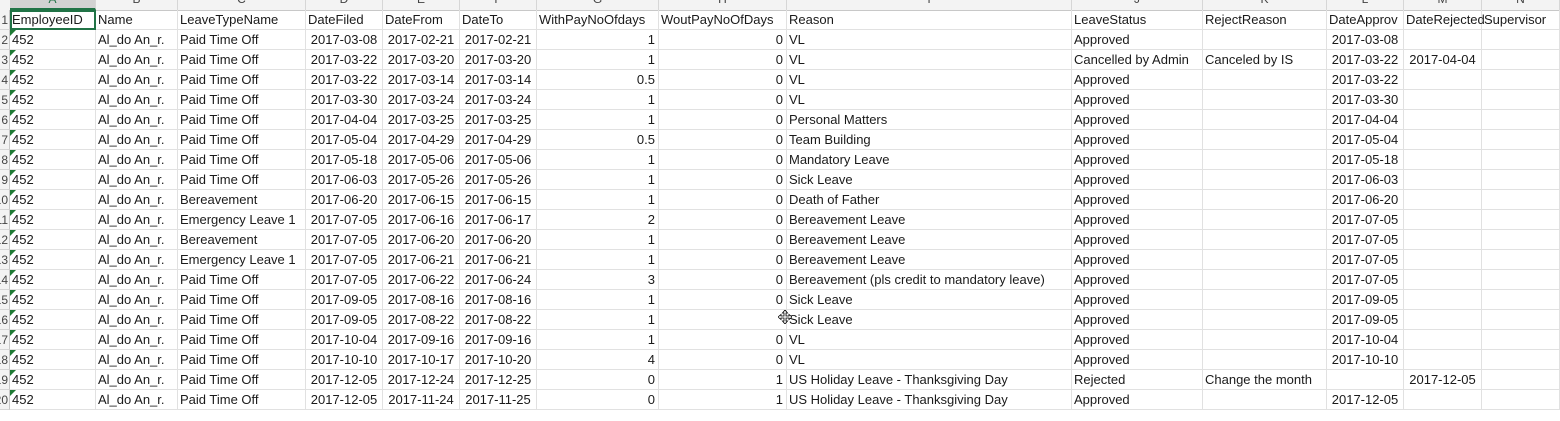  I want to click on cell-f: 2017-02-21, so click(498, 40).